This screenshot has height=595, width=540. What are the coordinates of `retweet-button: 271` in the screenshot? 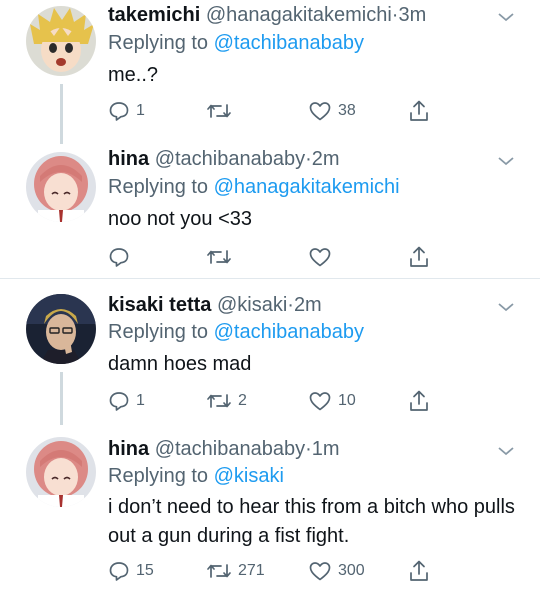 It's located at (235, 571).